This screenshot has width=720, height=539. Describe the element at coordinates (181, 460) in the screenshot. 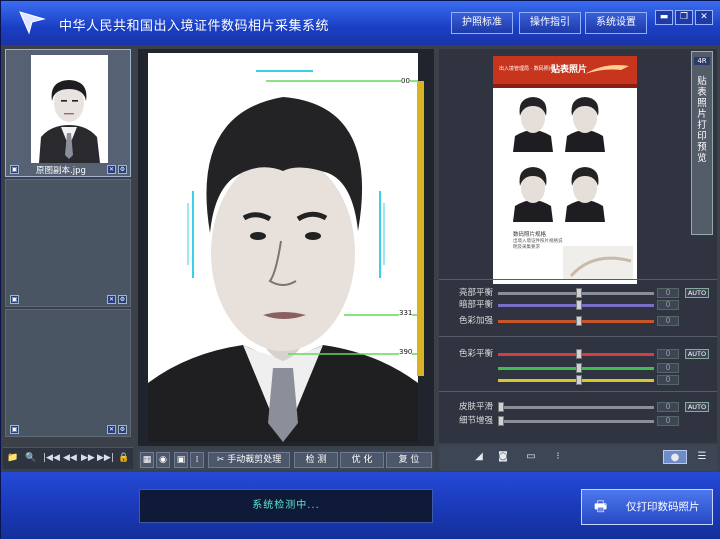

I see `face-frame-icon: ▣` at that location.